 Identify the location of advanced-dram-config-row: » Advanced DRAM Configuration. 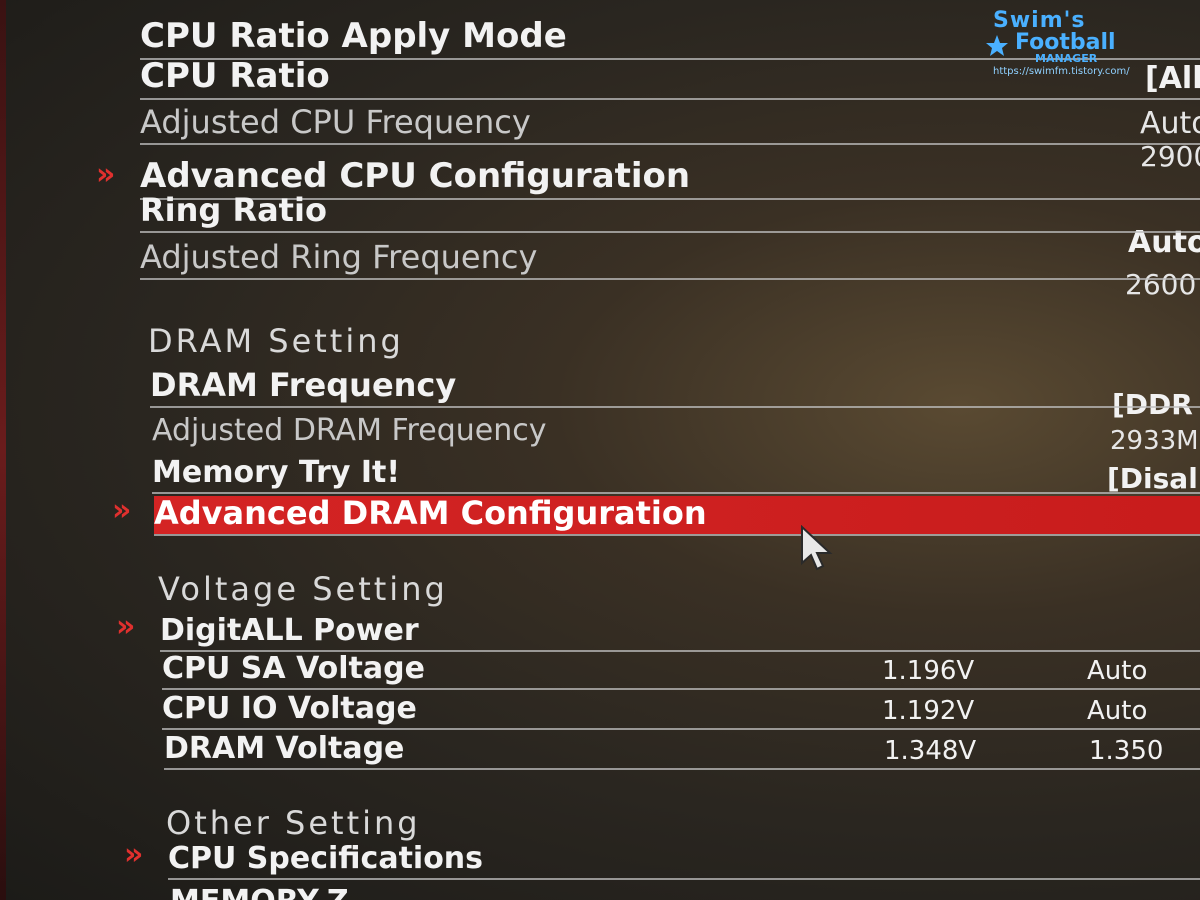
(656, 514).